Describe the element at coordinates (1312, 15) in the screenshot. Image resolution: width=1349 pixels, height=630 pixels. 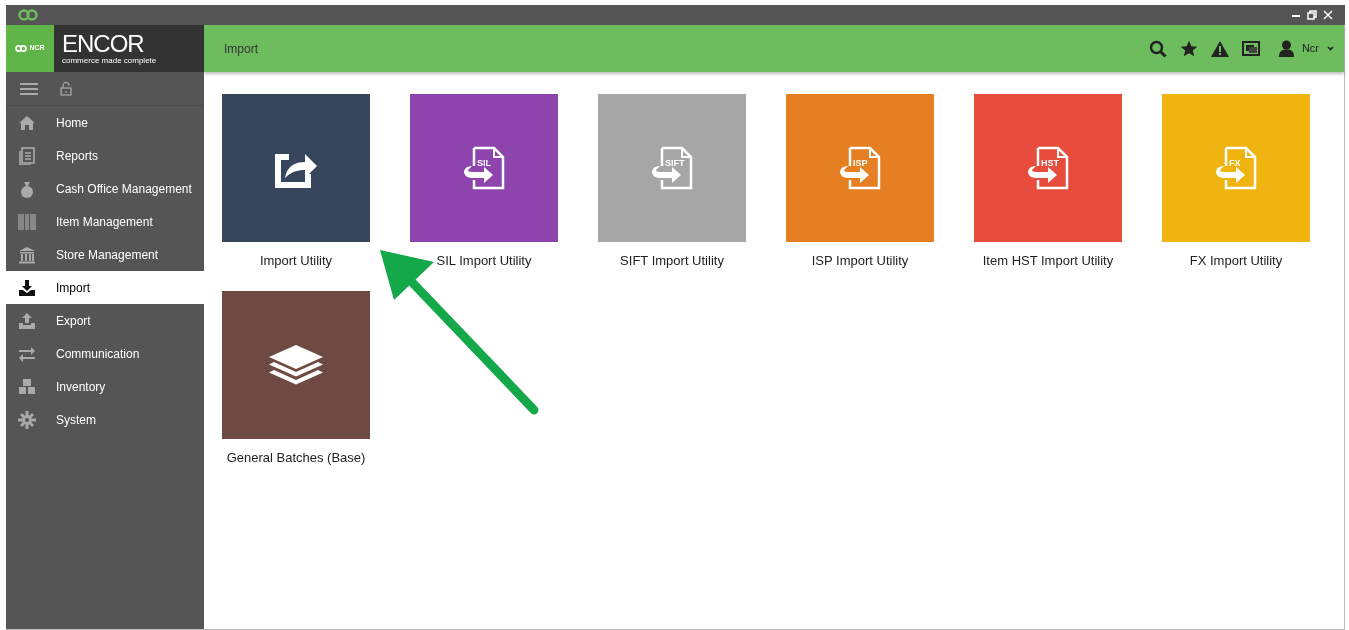
I see `restore-icon` at that location.